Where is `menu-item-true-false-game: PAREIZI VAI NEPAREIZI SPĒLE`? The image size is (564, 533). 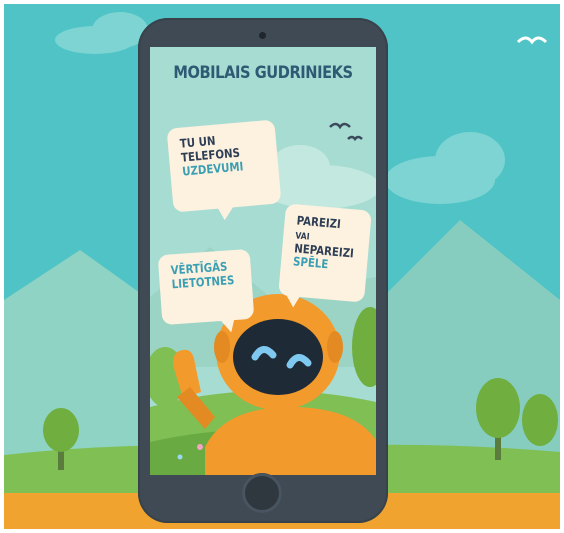 menu-item-true-false-game: PAREIZI VAI NEPAREIZI SPĒLE is located at coordinates (325, 255).